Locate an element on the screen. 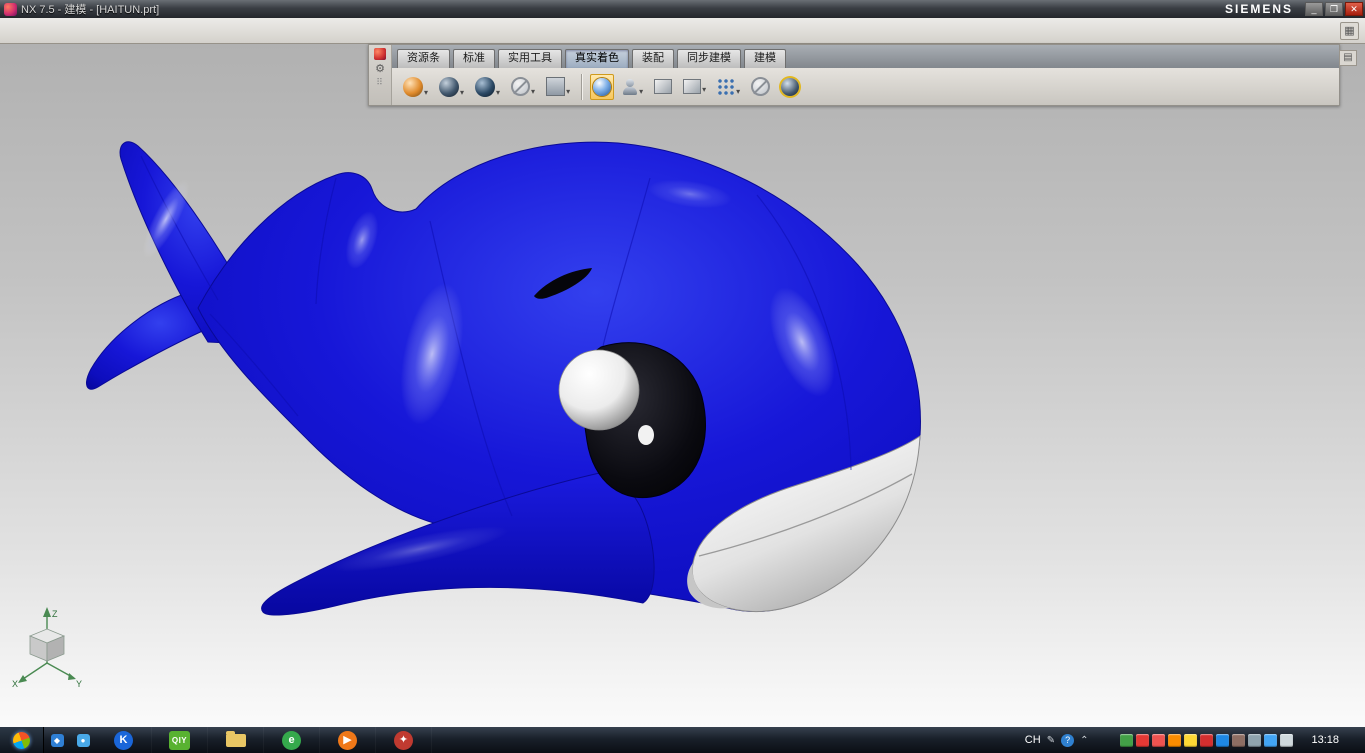 This screenshot has width=1365, height=753. tray-icon-strip is located at coordinates (1207, 740).